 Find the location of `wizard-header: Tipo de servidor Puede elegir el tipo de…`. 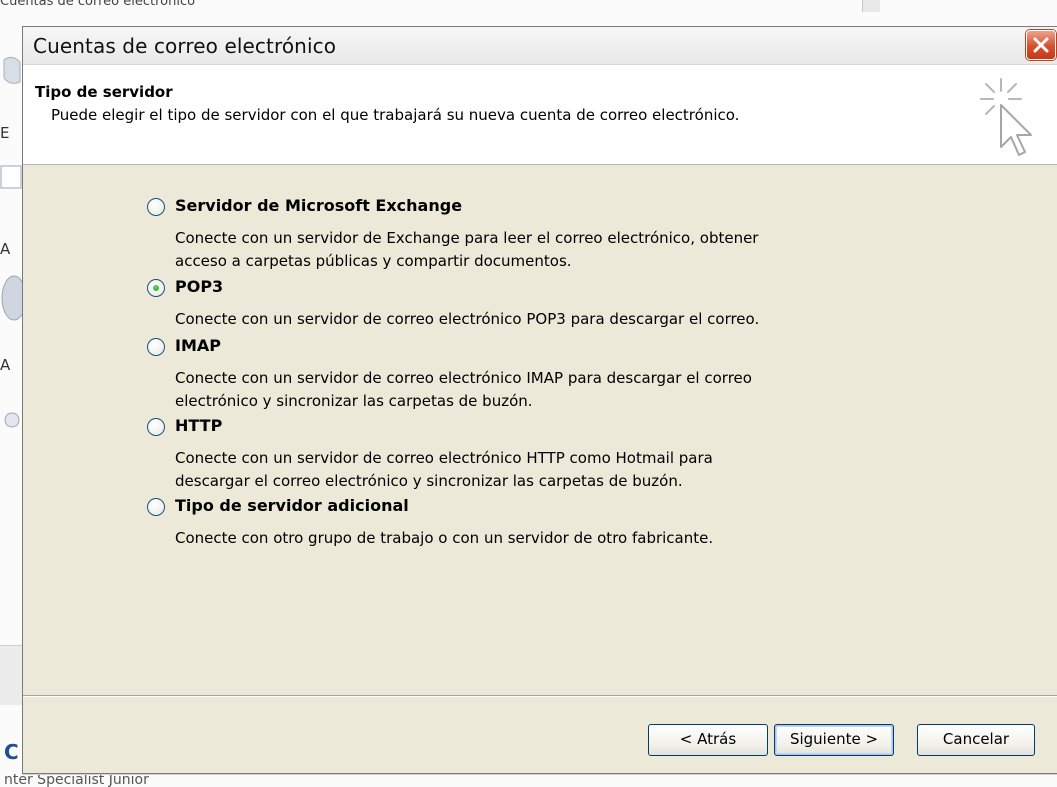

wizard-header: Tipo de servidor Puede elegir el tipo de… is located at coordinates (540, 115).